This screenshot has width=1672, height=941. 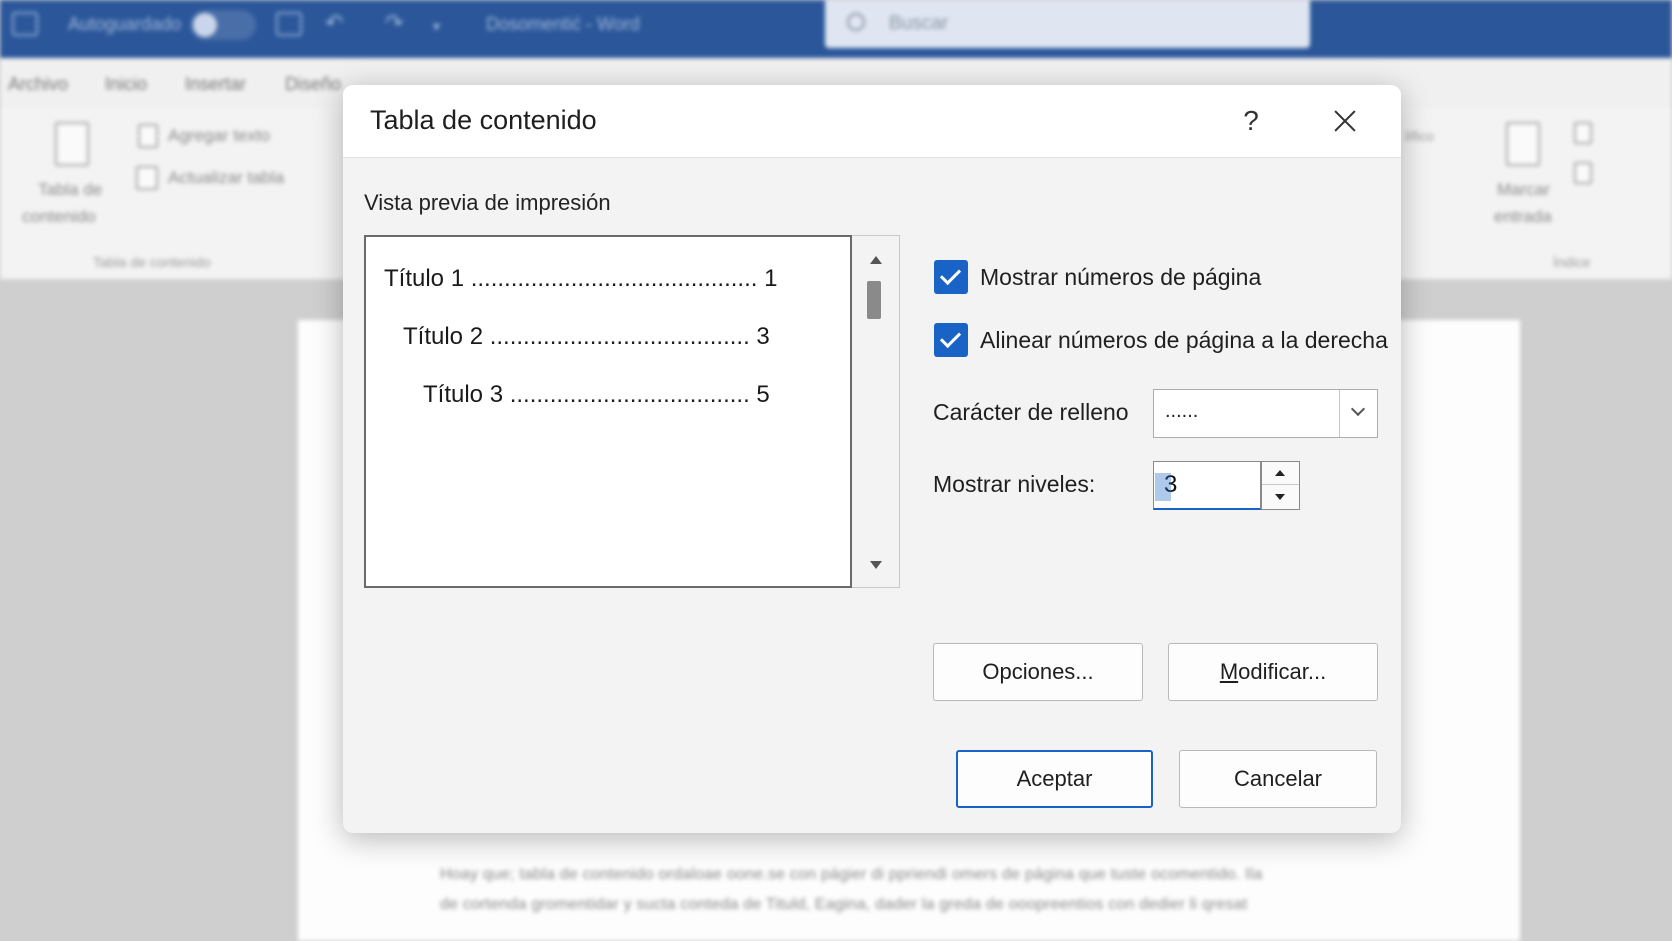 I want to click on menu-archivo: Archivo, so click(x=38, y=84).